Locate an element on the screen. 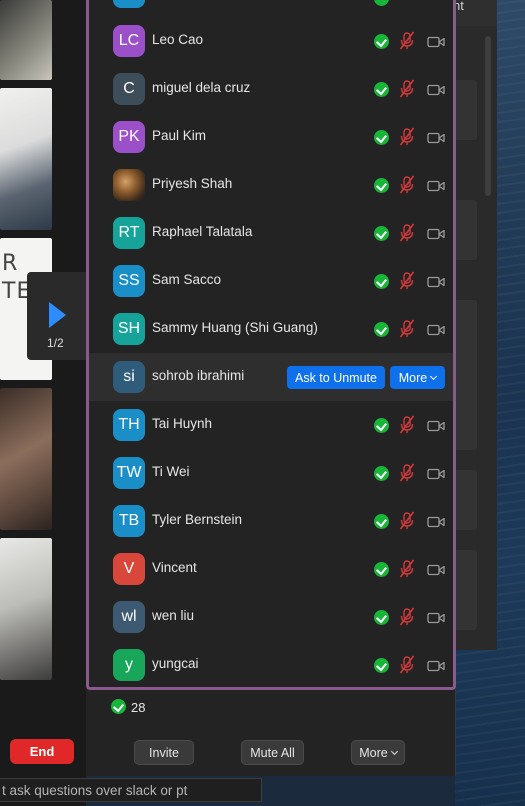 The image size is (525, 806). ask-to-unmute-button: Ask to Unmute is located at coordinates (336, 377).